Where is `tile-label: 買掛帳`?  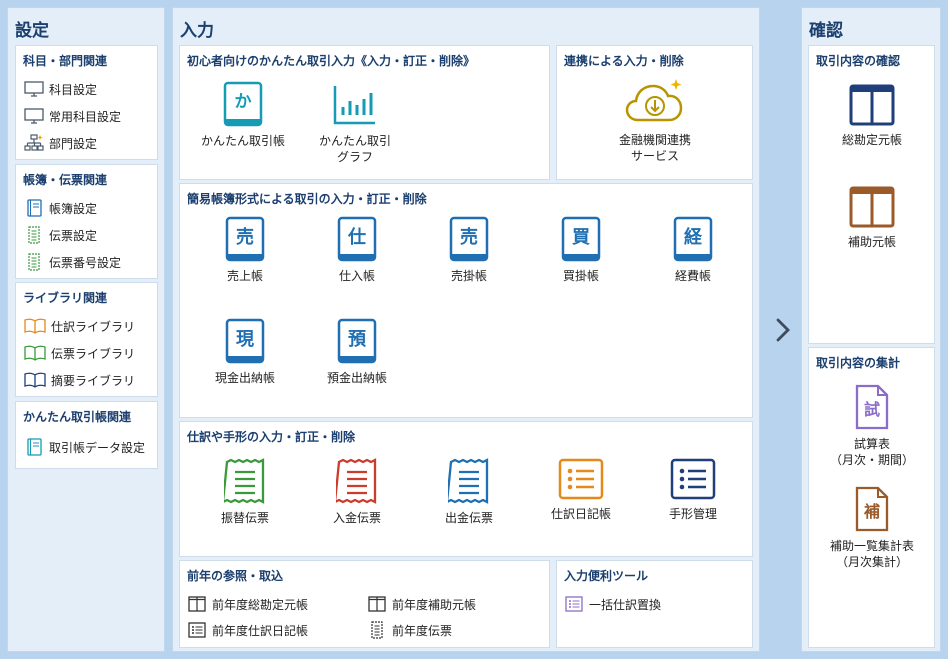
tile-label: 買掛帳 is located at coordinates (580, 276).